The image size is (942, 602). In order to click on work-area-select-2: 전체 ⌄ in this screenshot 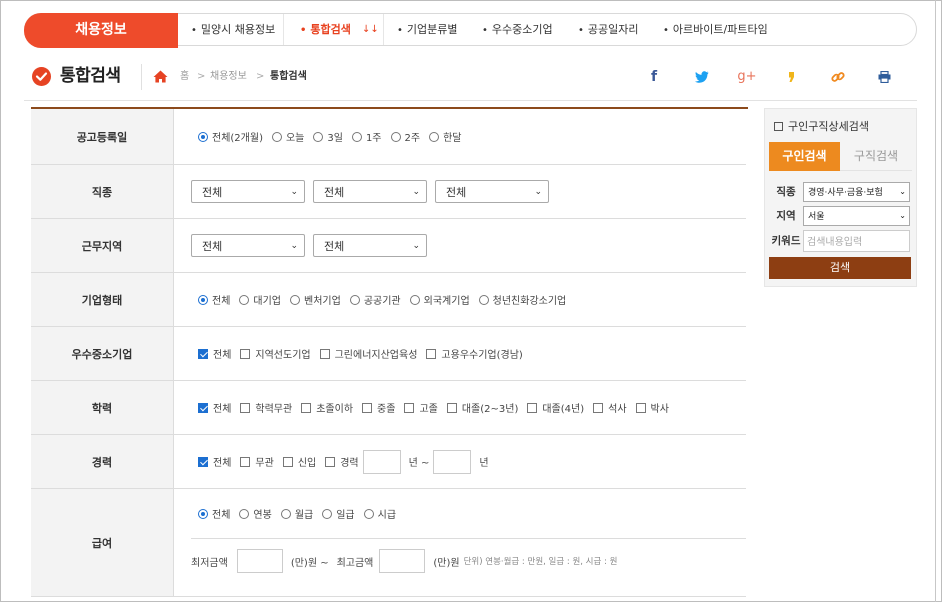, I will do `click(370, 245)`.